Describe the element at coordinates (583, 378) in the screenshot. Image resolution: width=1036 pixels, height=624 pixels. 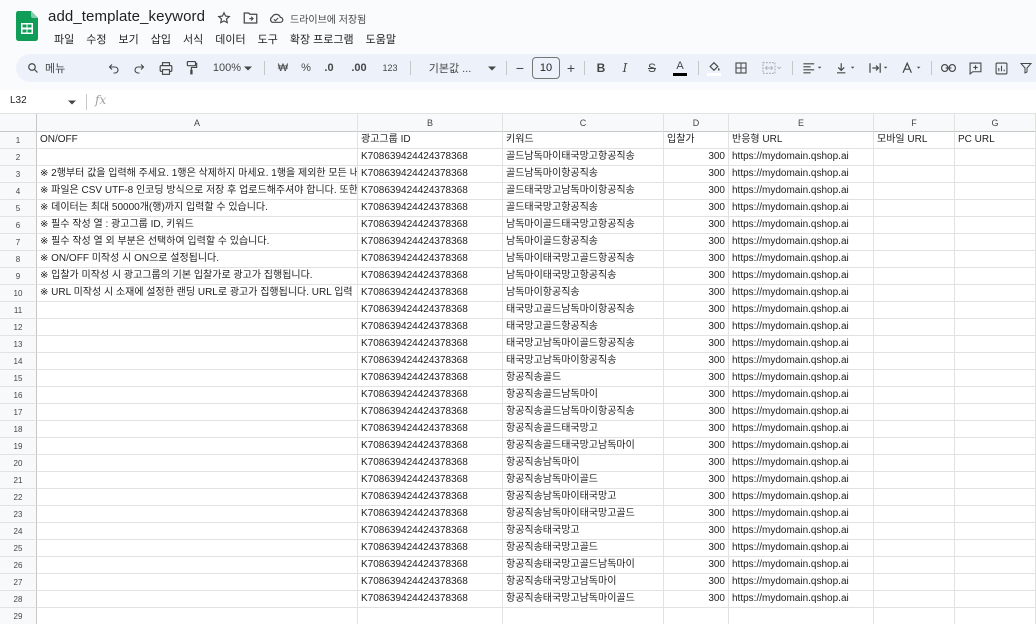
I see `cell-c: 항공직송골드` at that location.